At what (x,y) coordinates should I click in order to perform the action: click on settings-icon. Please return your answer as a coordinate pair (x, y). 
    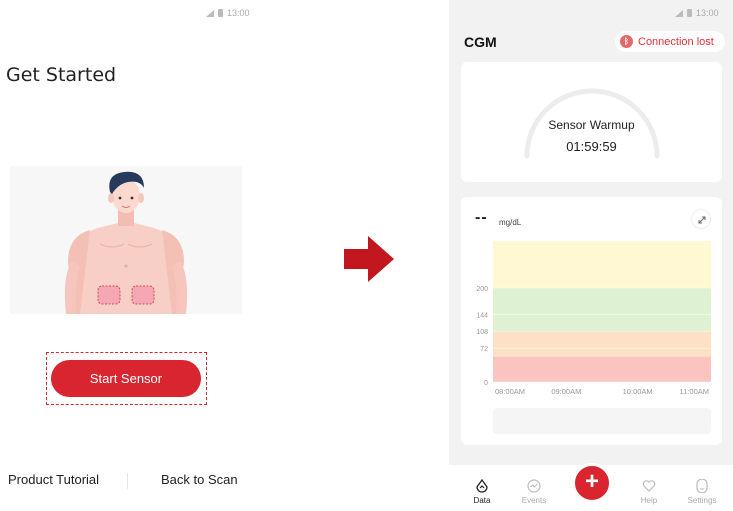
    Looking at the image, I should click on (702, 486).